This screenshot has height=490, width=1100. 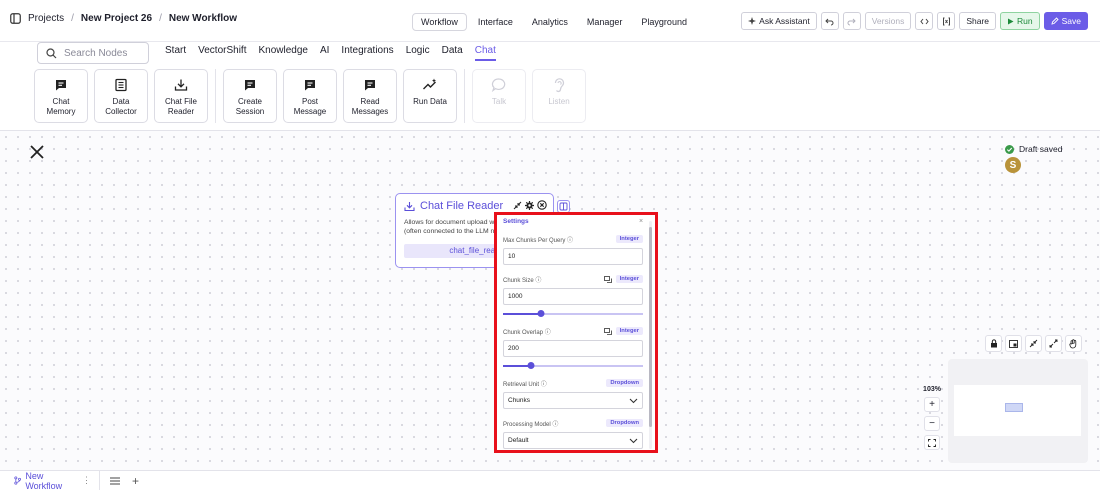 I want to click on expand-icon, so click(x=1053, y=343).